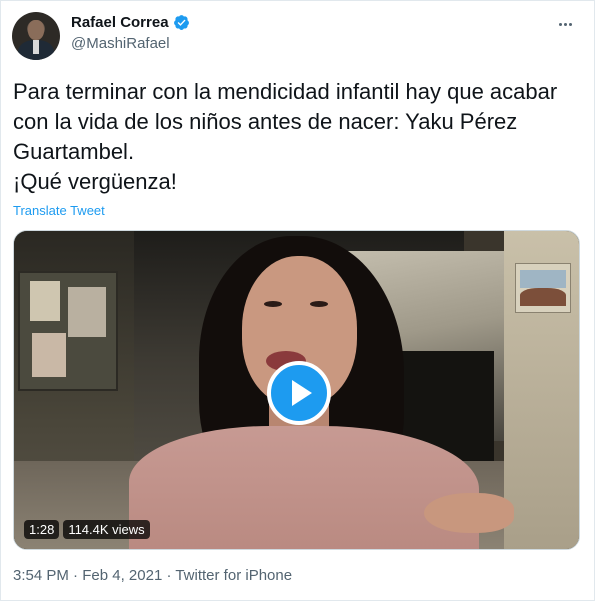  What do you see at coordinates (469, 513) in the screenshot?
I see `person-hand` at bounding box center [469, 513].